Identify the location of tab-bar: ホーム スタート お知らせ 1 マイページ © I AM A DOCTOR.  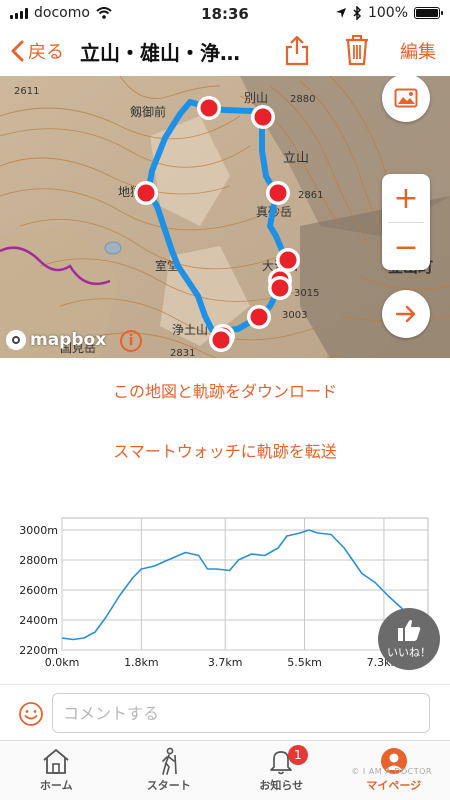
(225, 770).